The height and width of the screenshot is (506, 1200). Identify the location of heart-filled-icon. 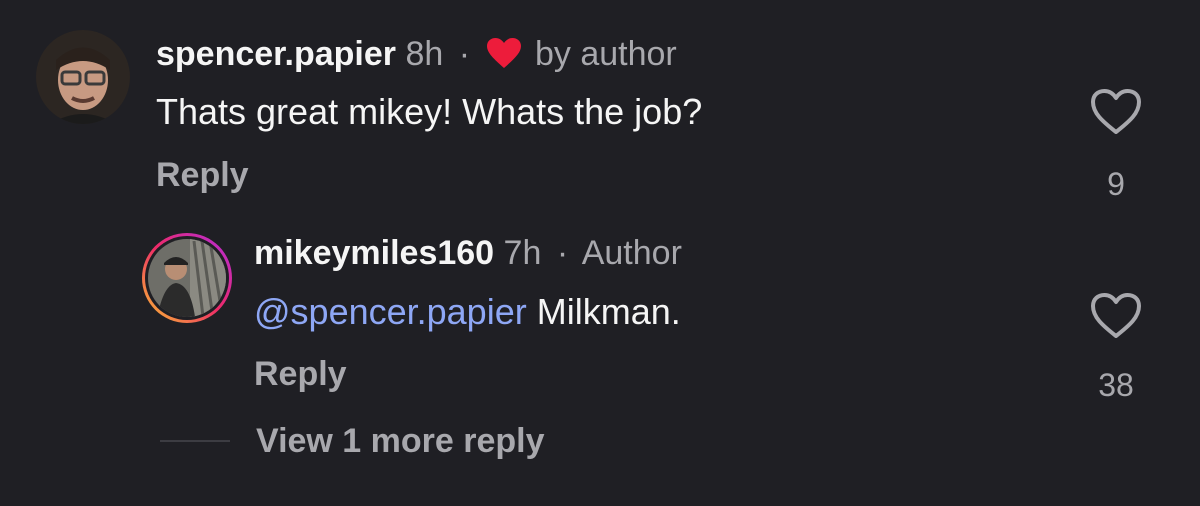
(504, 57).